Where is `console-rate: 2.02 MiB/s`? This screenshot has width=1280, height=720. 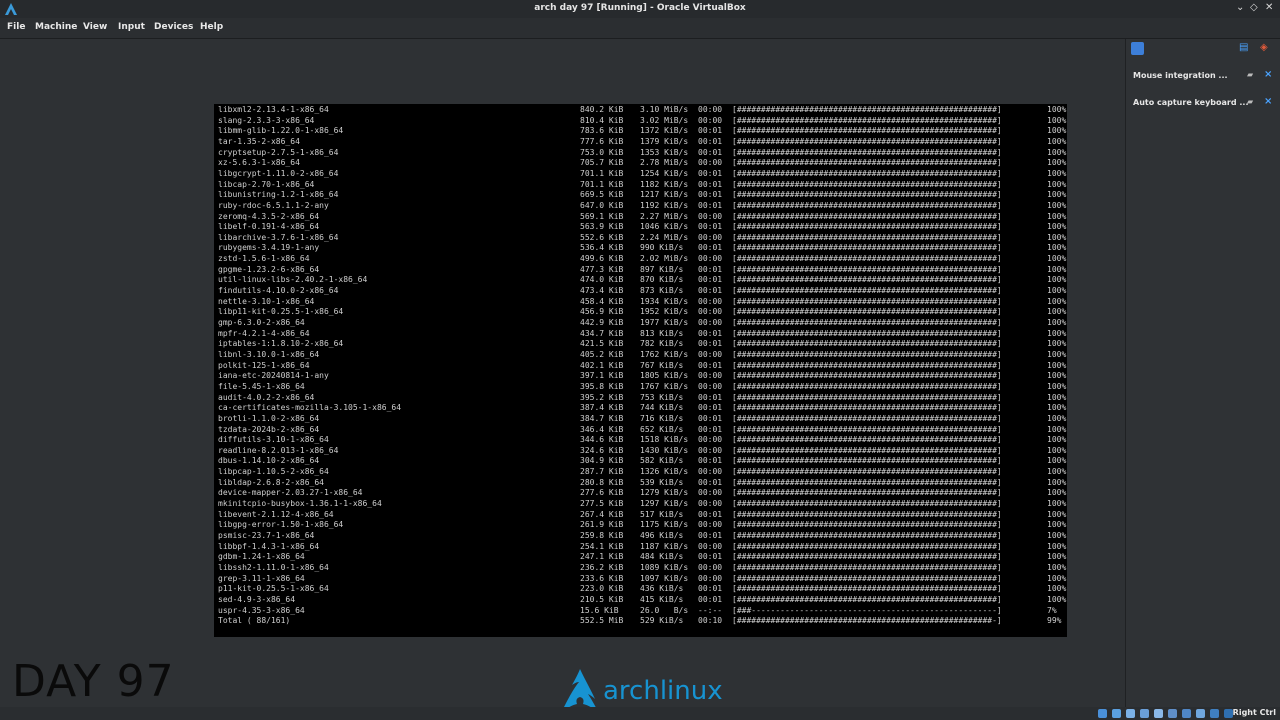 console-rate: 2.02 MiB/s is located at coordinates (664, 259).